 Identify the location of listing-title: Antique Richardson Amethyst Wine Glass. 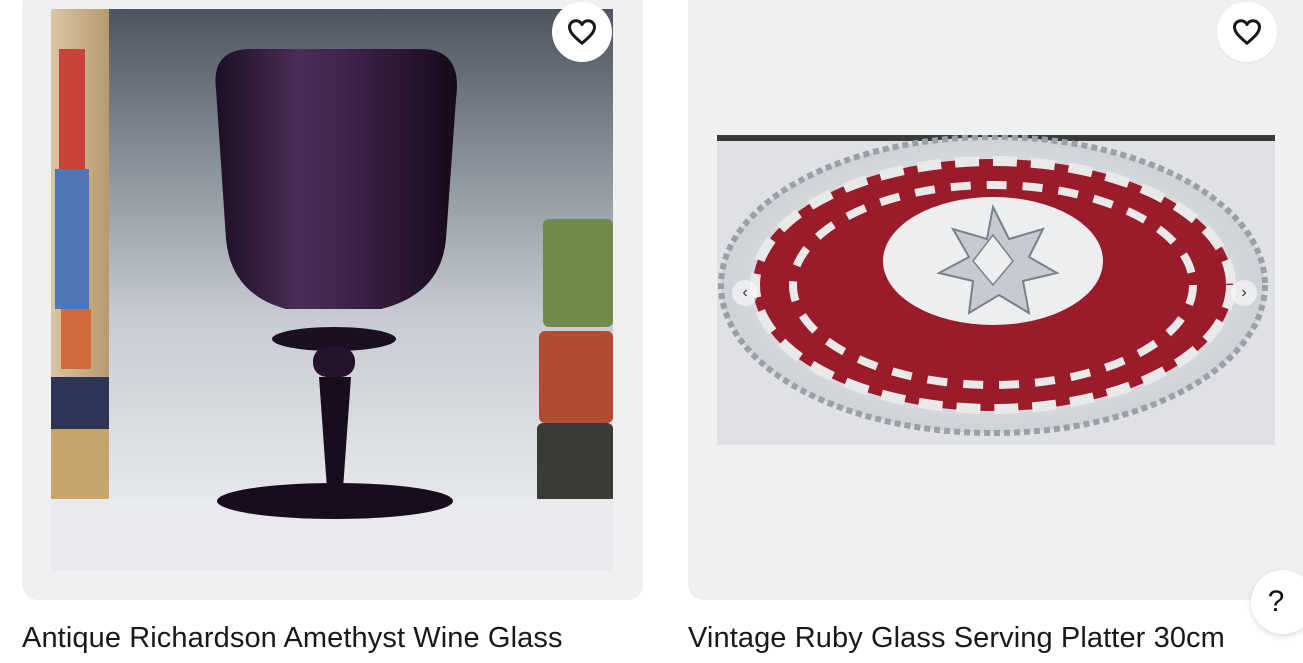
(292, 638).